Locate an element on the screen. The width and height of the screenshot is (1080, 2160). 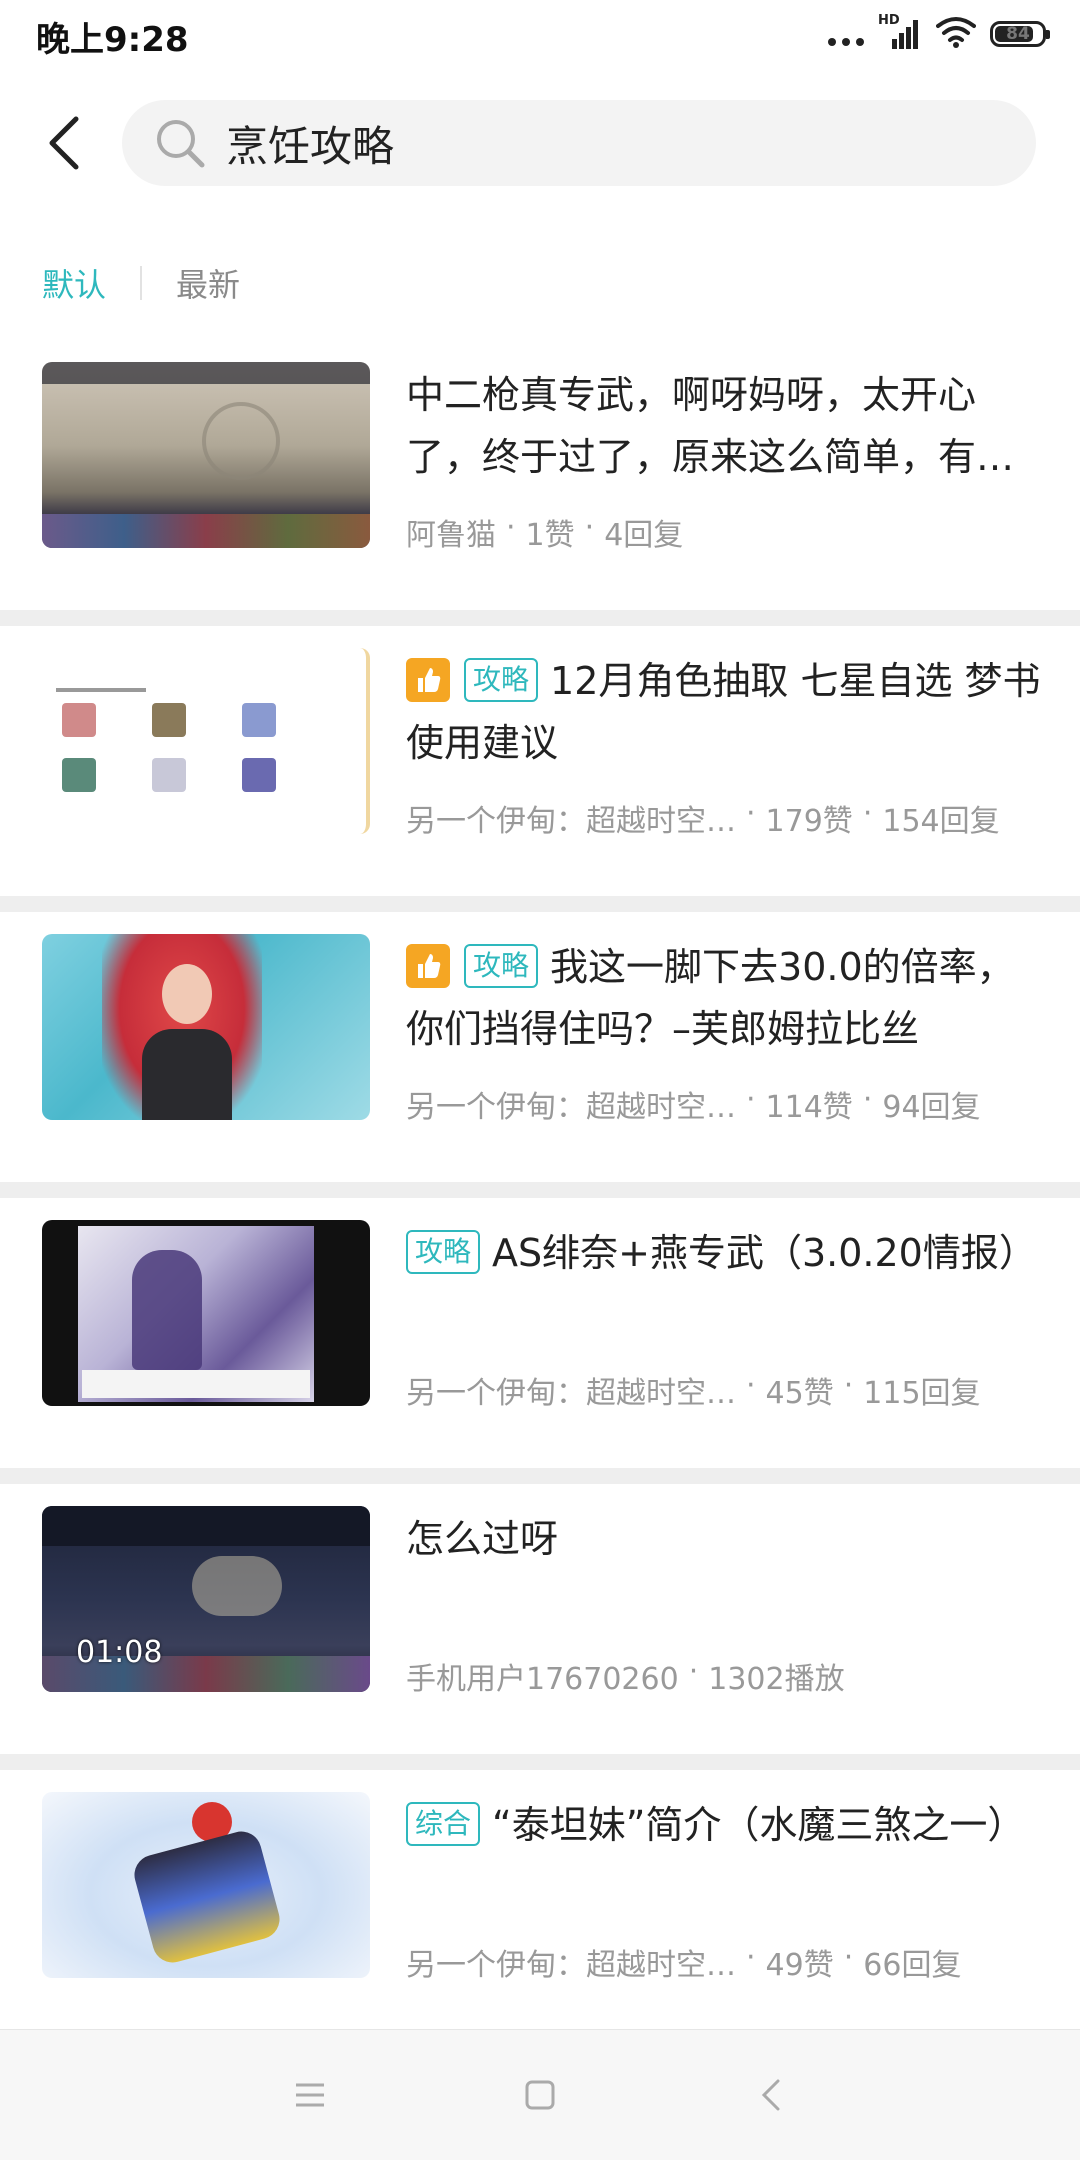
status-icons: HD 84 is located at coordinates (939, 33).